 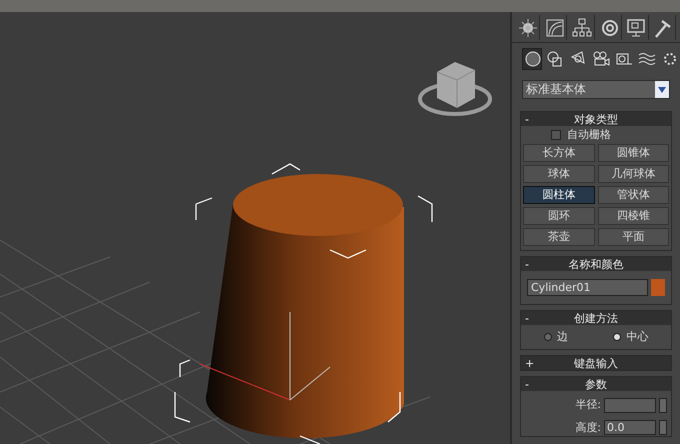 I want to click on display-tab-icon, so click(x=636, y=27).